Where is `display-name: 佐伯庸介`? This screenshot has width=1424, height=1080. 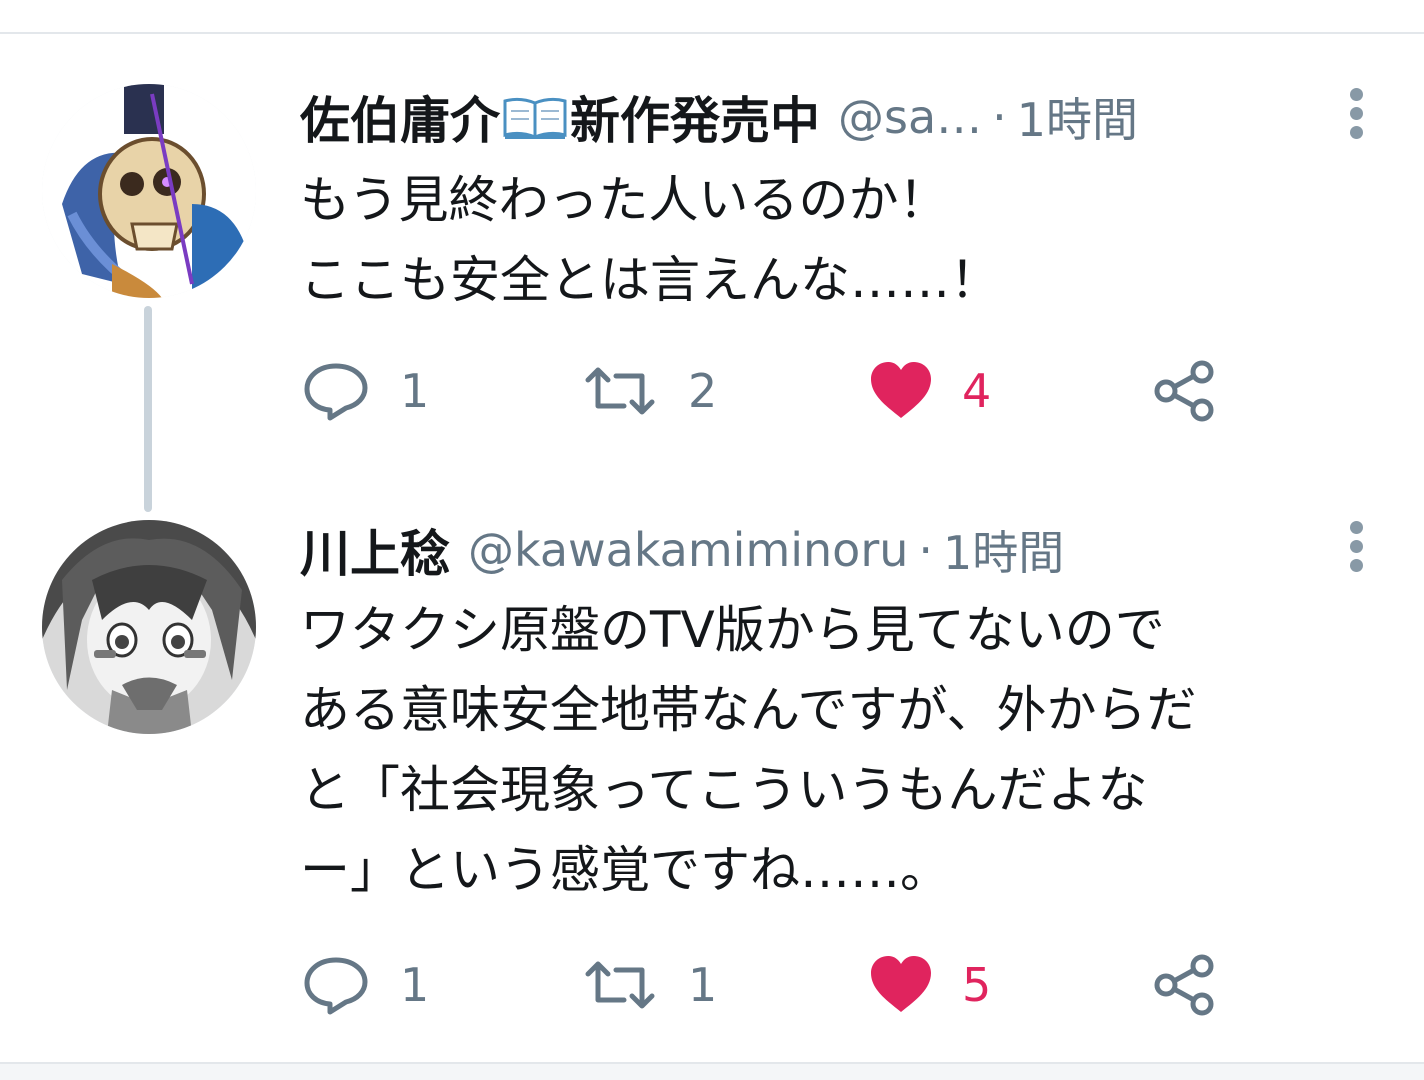
display-name: 佐伯庸介 is located at coordinates (400, 117).